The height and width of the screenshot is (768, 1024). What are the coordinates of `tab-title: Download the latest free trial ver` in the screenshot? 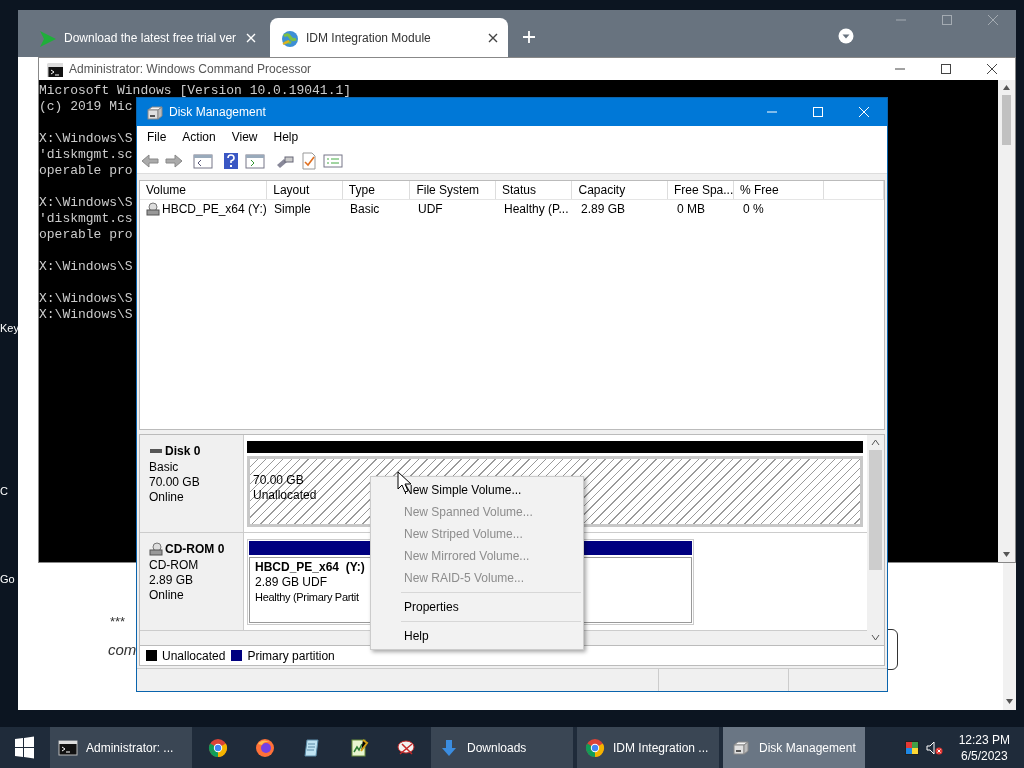 It's located at (151, 38).